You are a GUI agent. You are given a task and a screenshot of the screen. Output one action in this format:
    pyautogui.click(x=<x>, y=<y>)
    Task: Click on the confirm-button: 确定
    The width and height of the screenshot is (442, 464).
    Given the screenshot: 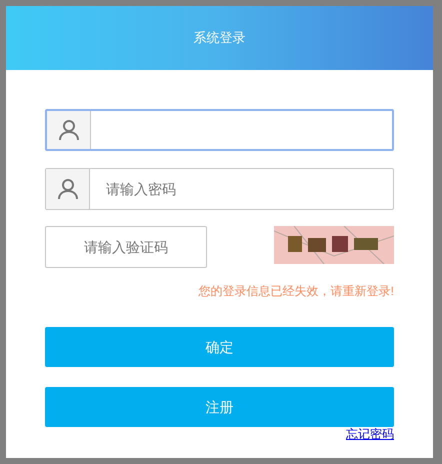 What is the action you would take?
    pyautogui.click(x=219, y=347)
    